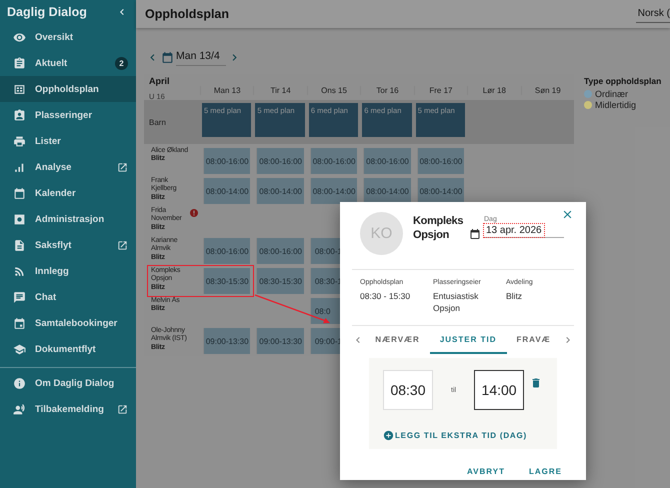  I want to click on document-icon, so click(19, 245).